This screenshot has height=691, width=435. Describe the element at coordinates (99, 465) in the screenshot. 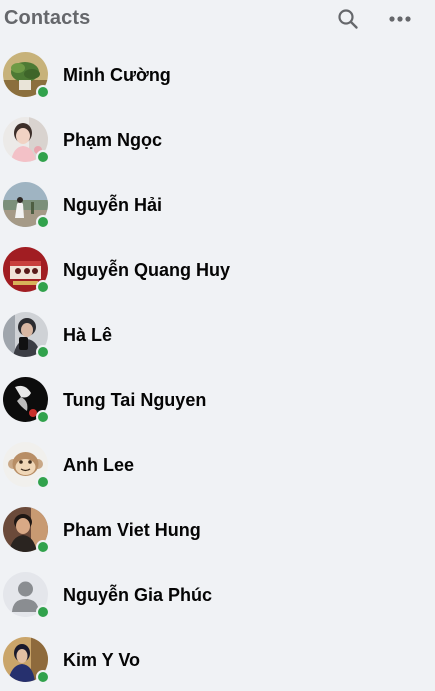

I see `contact-name: Anh Lee` at that location.